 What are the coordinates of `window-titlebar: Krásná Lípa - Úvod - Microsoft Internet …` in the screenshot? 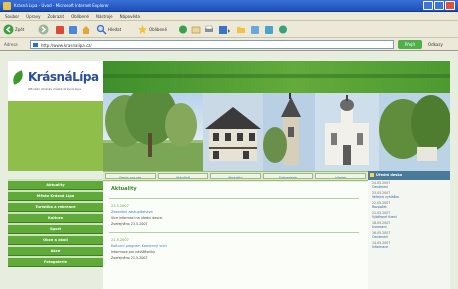 It's located at (229, 6).